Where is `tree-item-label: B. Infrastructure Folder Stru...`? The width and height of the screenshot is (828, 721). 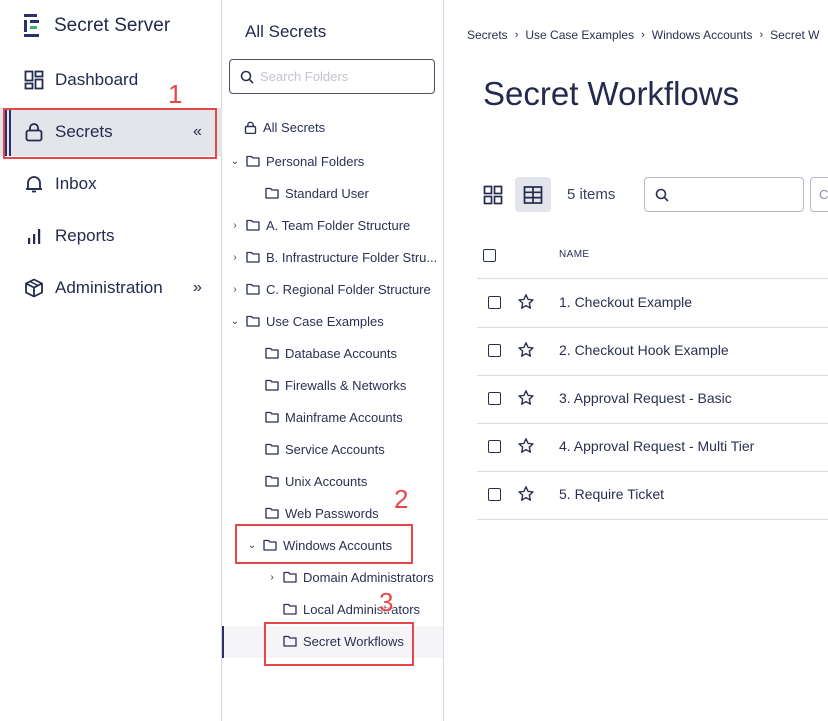 tree-item-label: B. Infrastructure Folder Stru... is located at coordinates (352, 257).